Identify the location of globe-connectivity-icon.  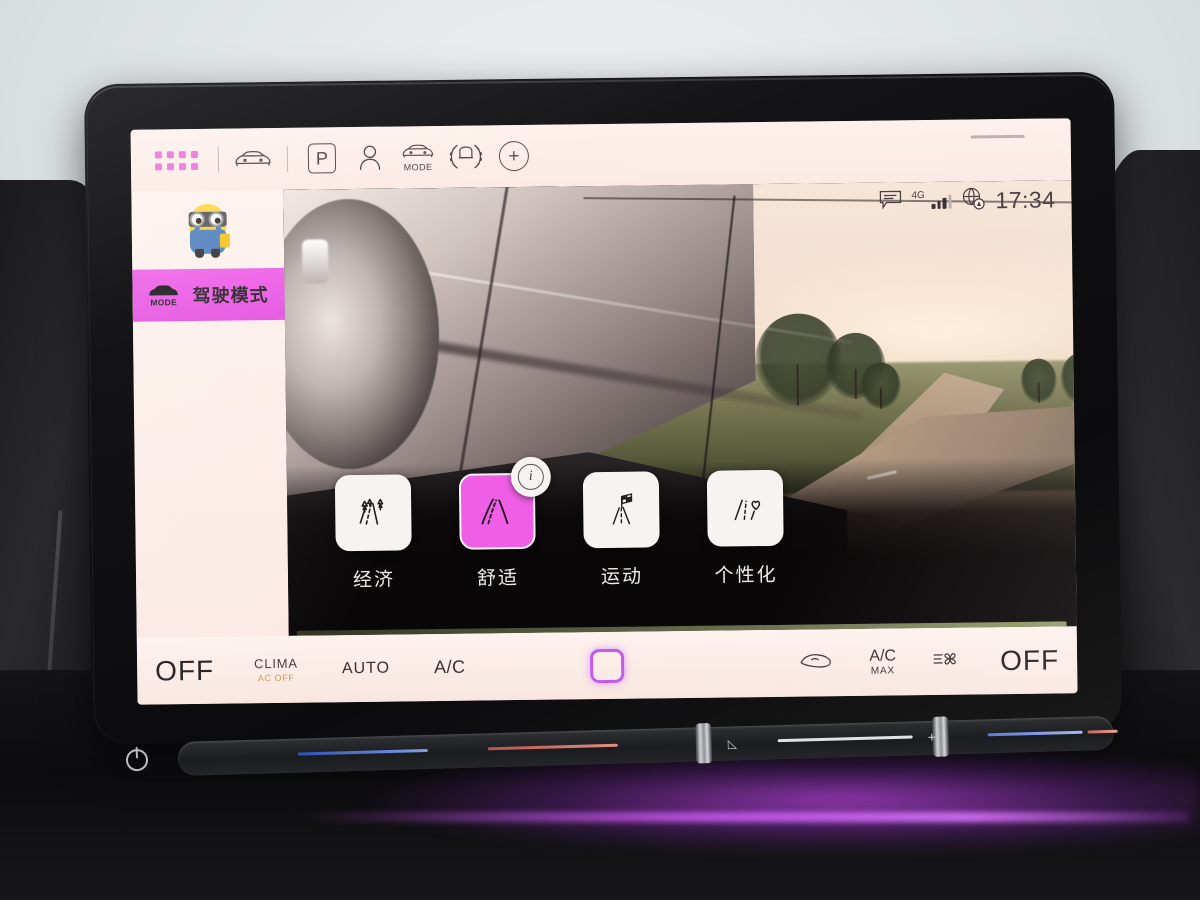
(973, 200).